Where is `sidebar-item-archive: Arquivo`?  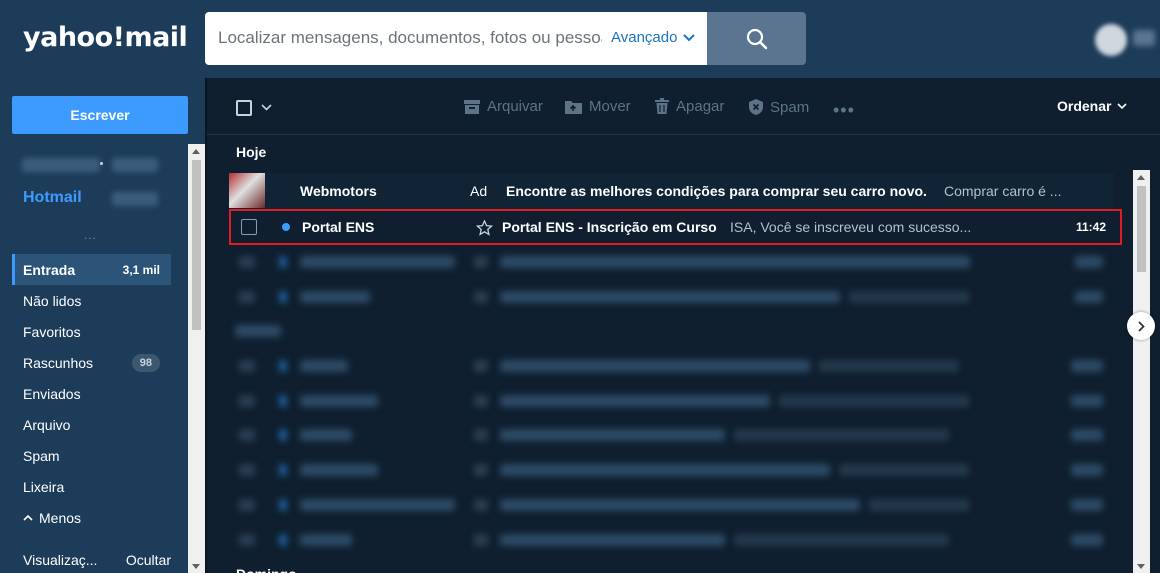
sidebar-item-archive: Arquivo is located at coordinates (91, 424).